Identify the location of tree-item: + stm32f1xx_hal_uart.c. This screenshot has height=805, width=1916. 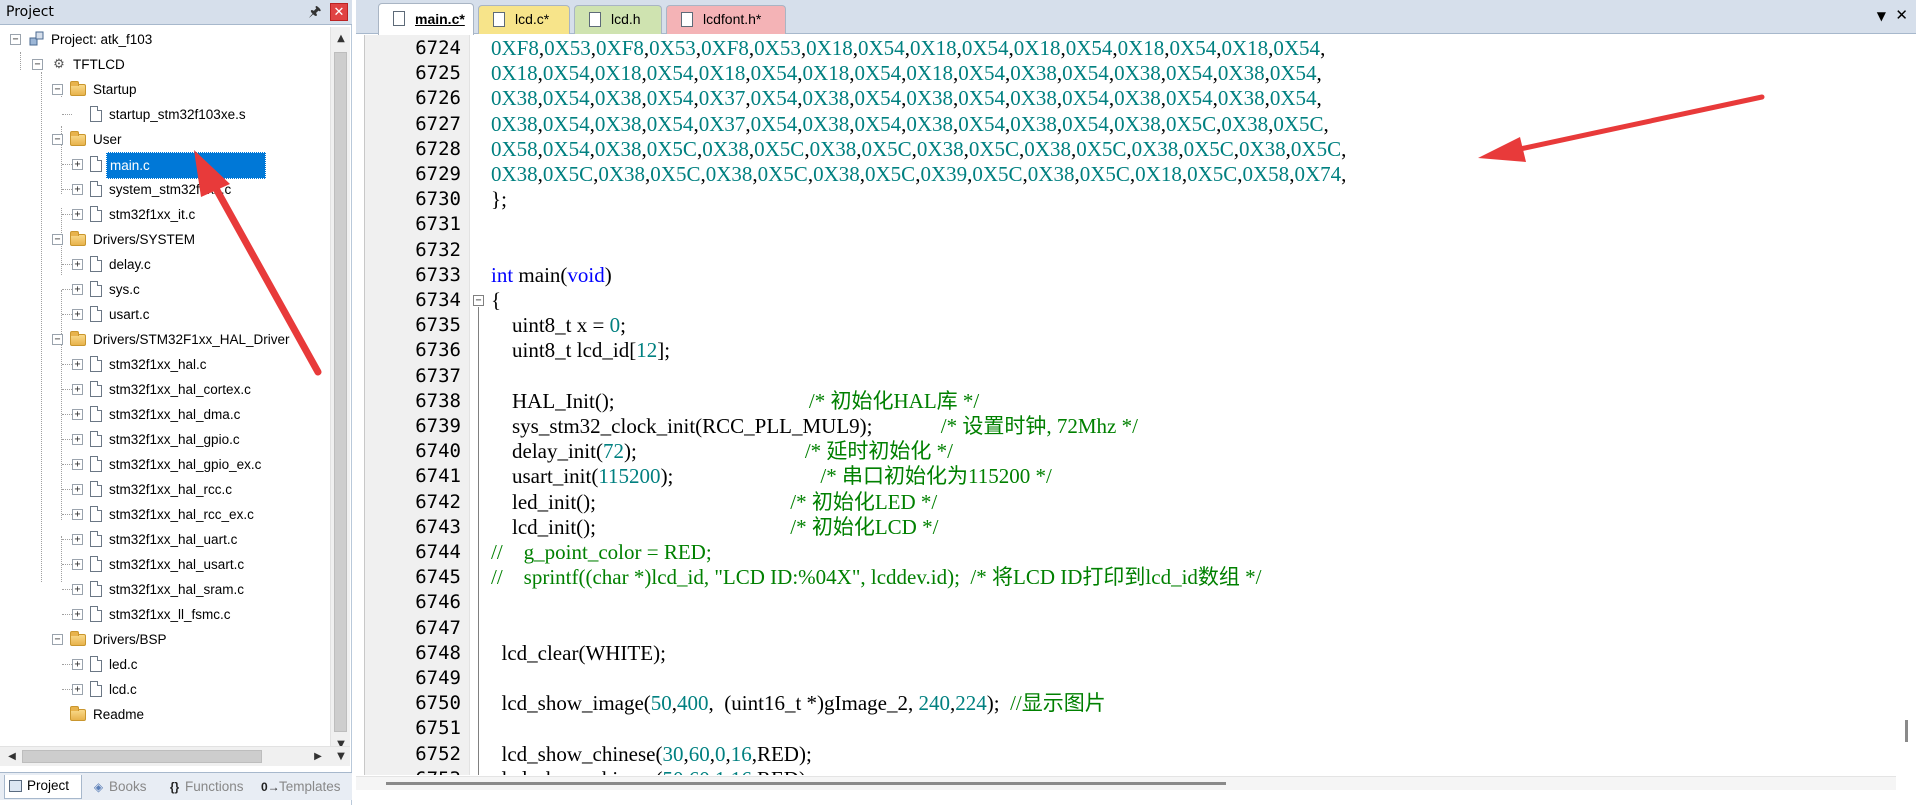
(165, 539).